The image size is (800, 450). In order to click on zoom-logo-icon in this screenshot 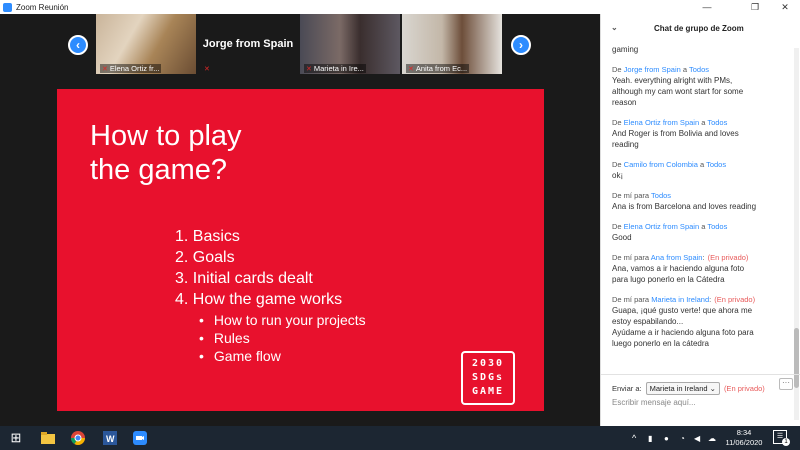, I will do `click(7, 7)`.